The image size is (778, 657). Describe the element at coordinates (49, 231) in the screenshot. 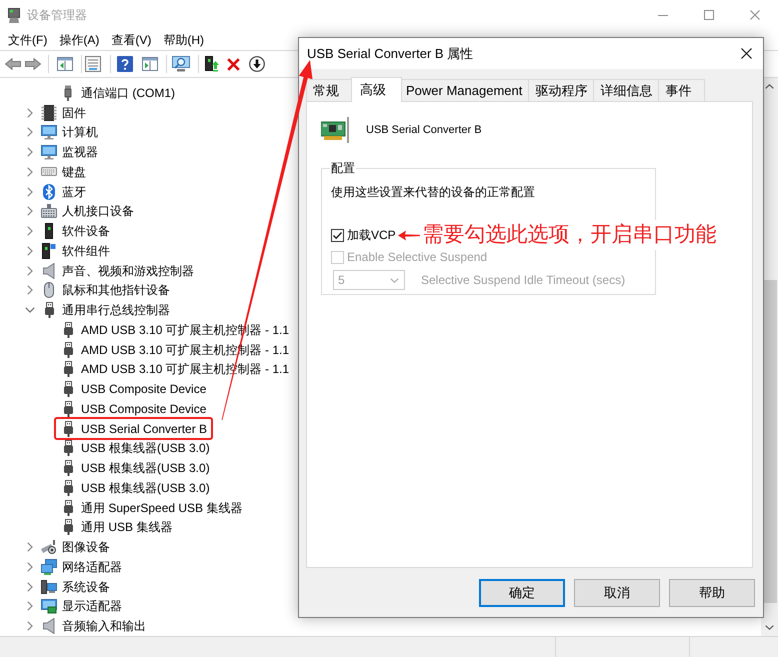

I see `tower-icon` at that location.